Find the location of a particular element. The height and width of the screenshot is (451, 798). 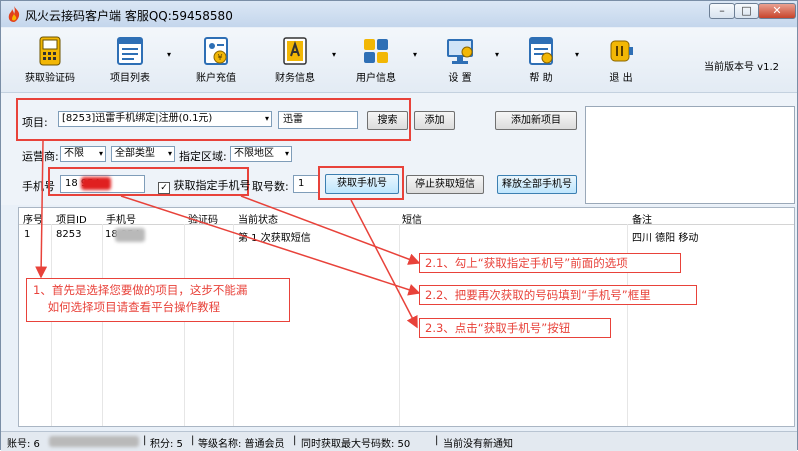

redaction-mark is located at coordinates (94, 441).